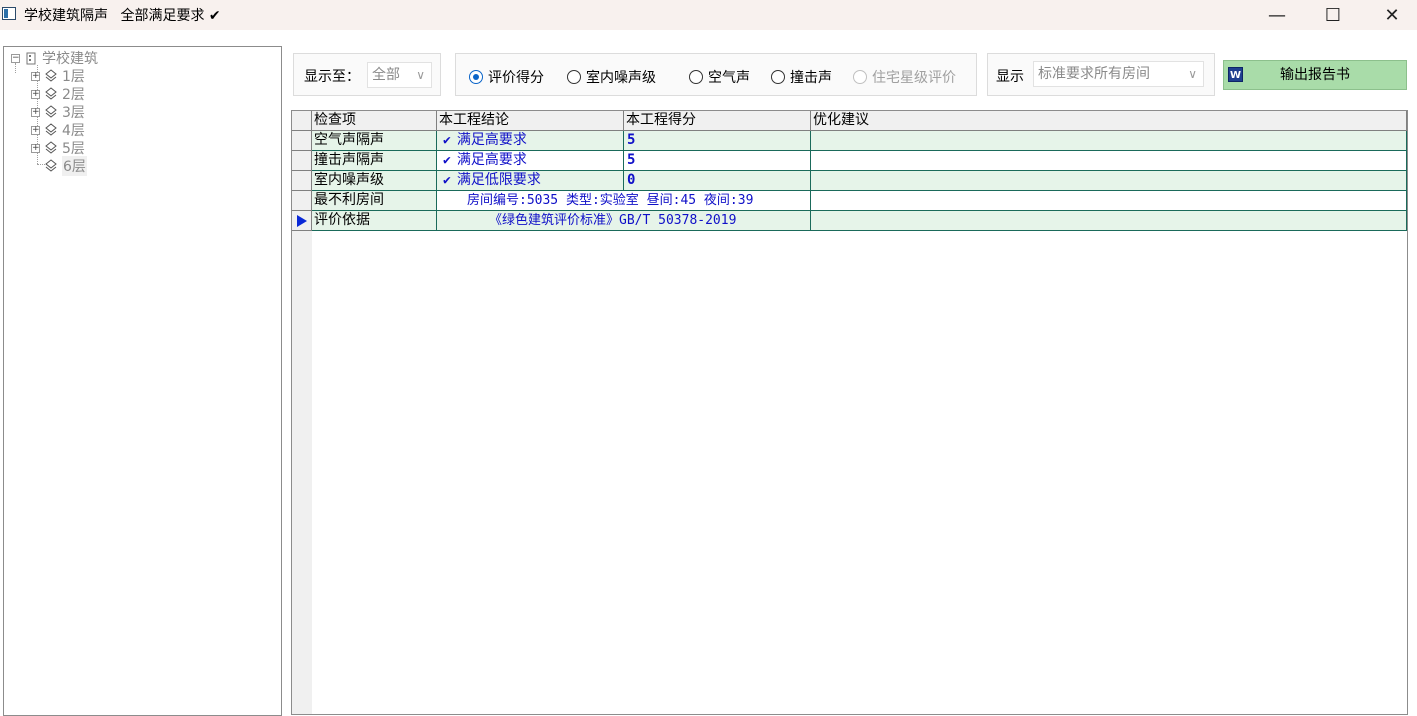 The image size is (1417, 716). What do you see at coordinates (73, 76) in the screenshot?
I see `tree-floor-label: 1层` at bounding box center [73, 76].